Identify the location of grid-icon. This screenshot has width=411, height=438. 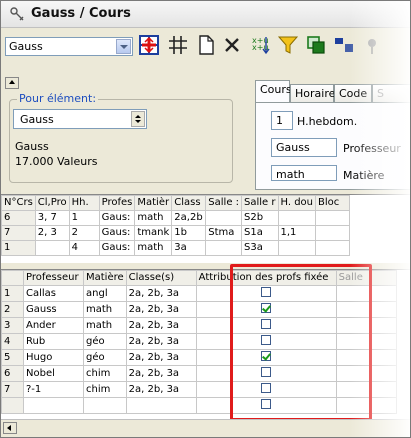
(149, 45).